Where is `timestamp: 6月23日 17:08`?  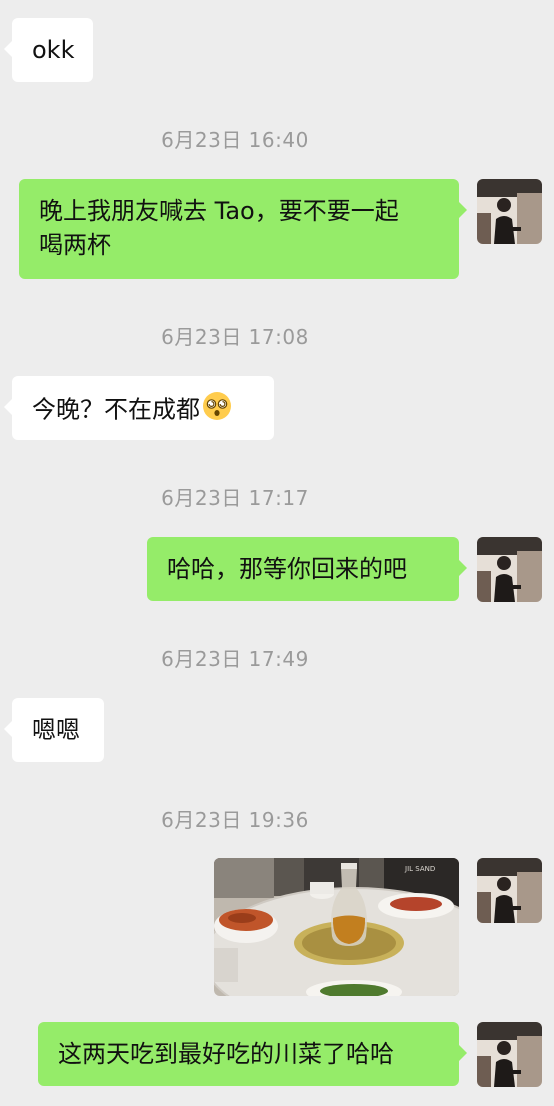 timestamp: 6月23日 17:08 is located at coordinates (235, 337).